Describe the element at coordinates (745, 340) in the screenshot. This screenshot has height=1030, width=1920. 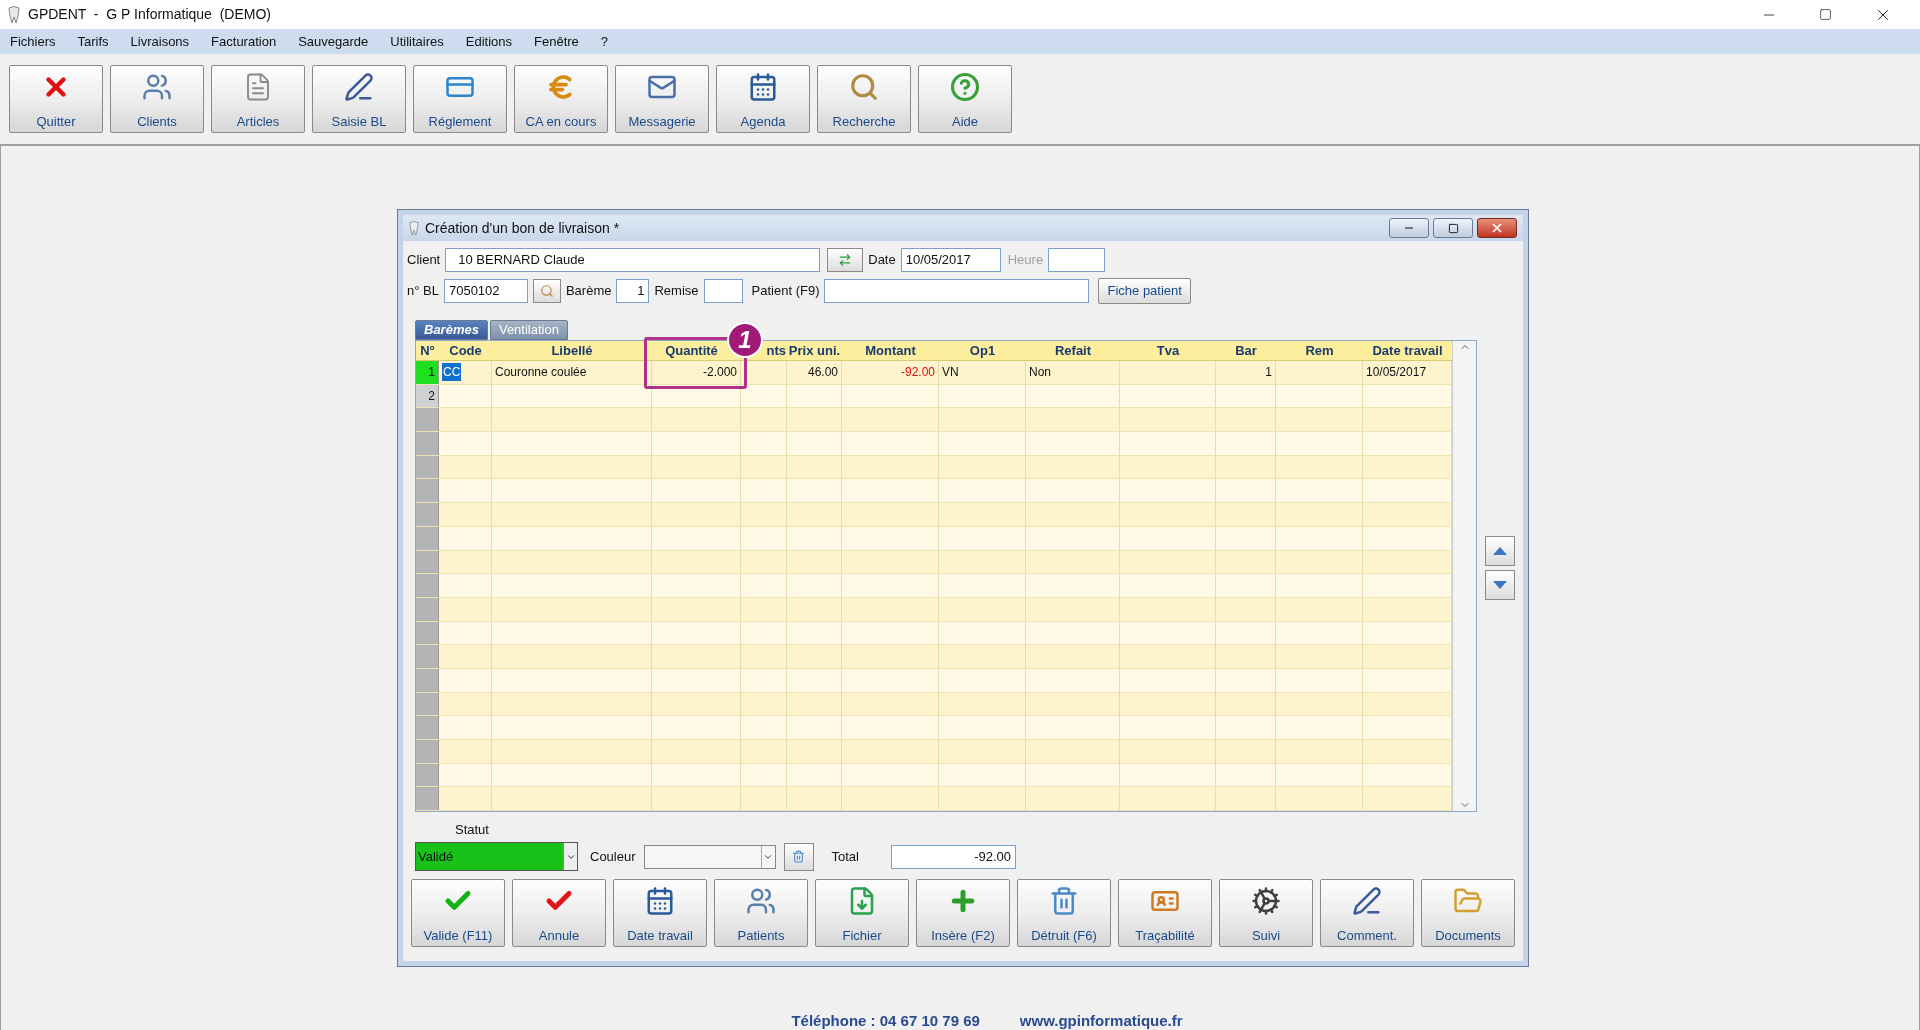
I see `annotation-badge: 1` at that location.